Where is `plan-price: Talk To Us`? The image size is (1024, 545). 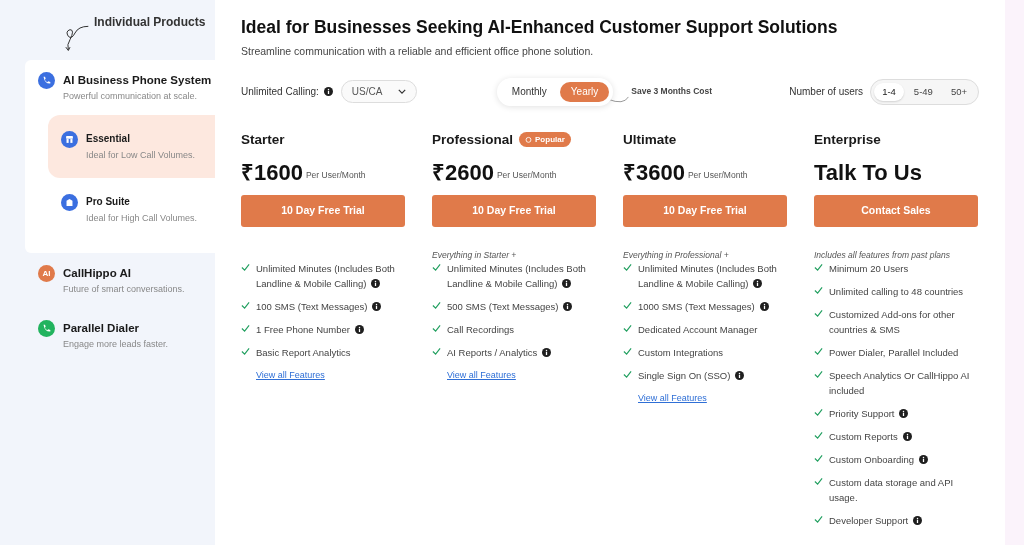 plan-price: Talk To Us is located at coordinates (868, 172).